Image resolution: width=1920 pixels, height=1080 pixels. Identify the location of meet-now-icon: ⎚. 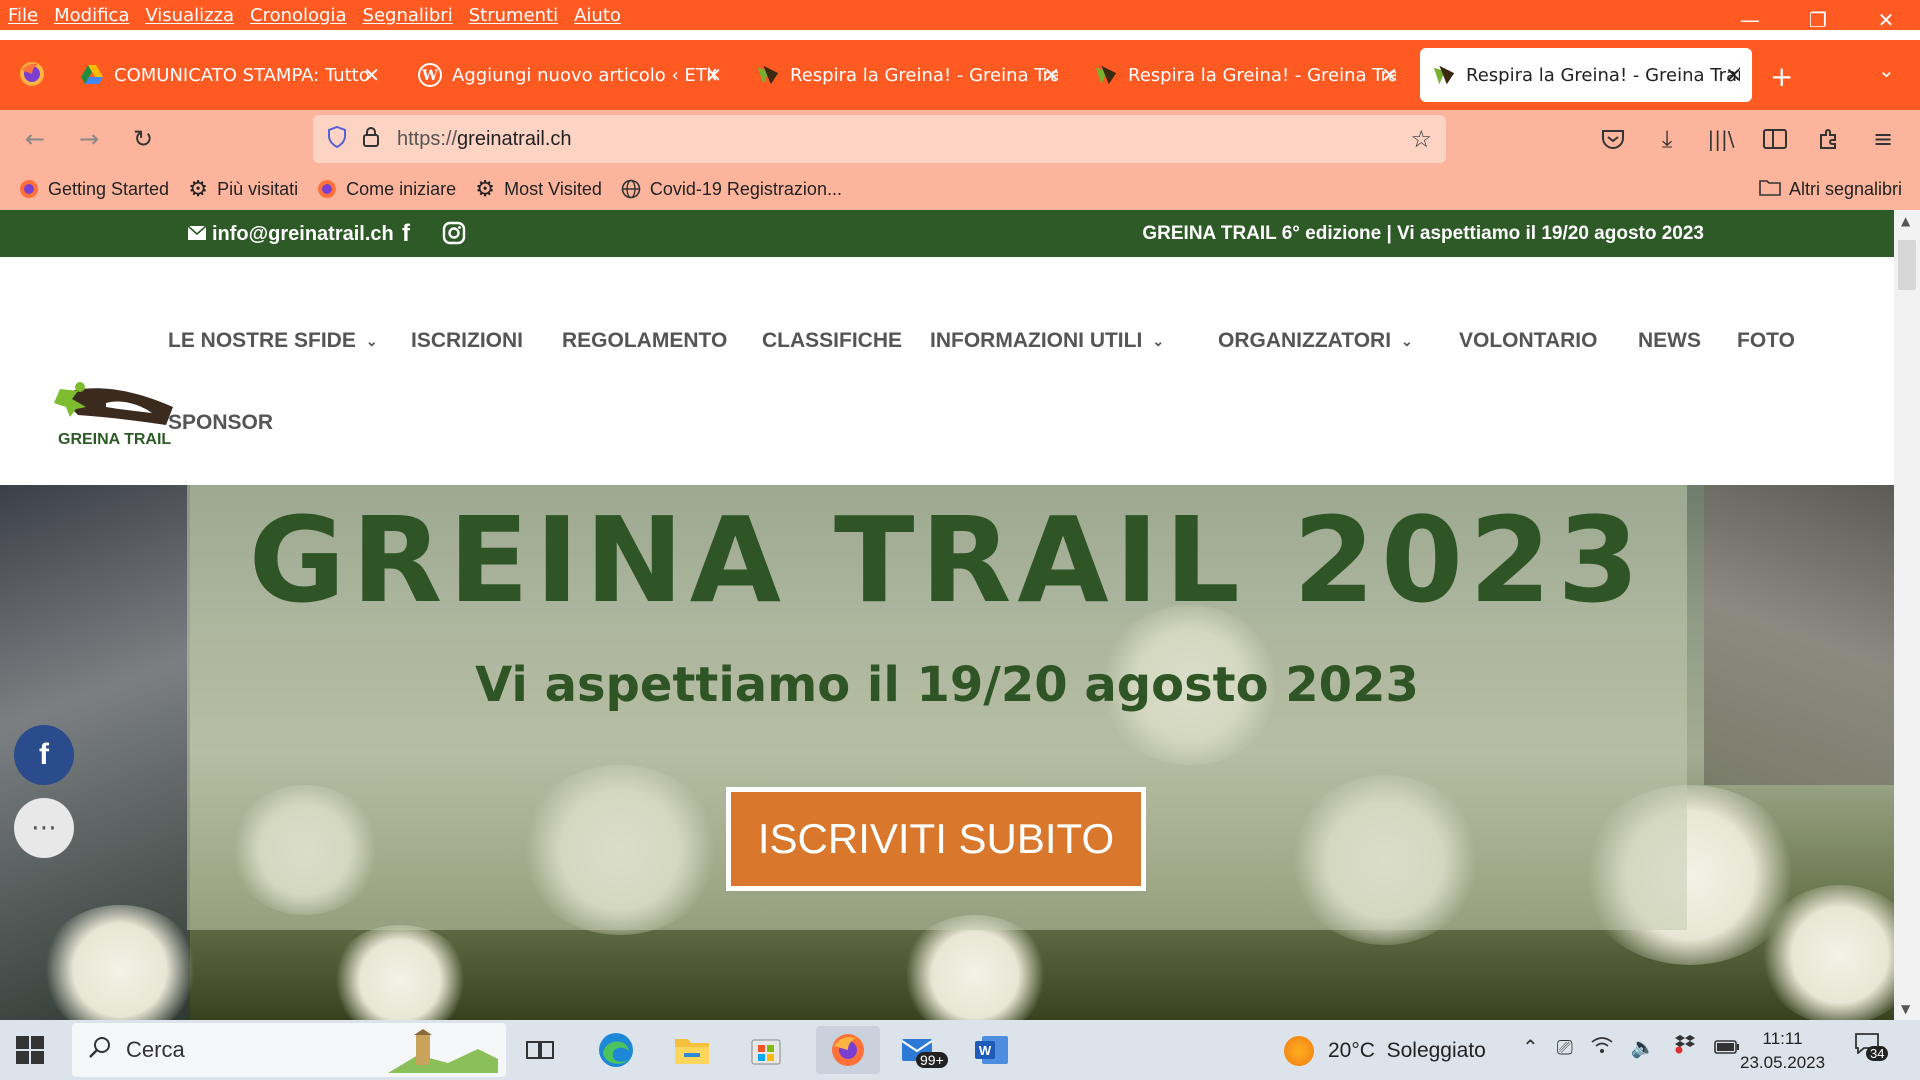
(1565, 1047).